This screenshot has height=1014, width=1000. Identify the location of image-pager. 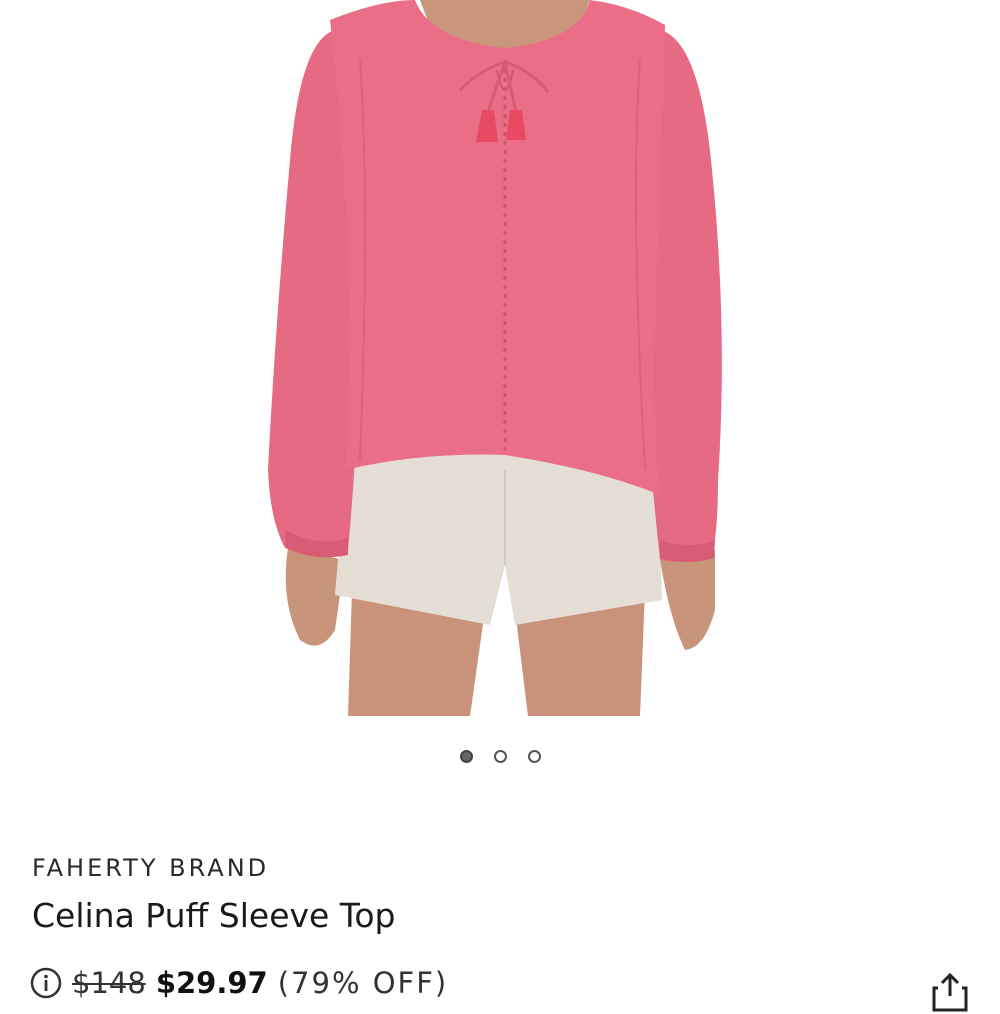
(500, 756).